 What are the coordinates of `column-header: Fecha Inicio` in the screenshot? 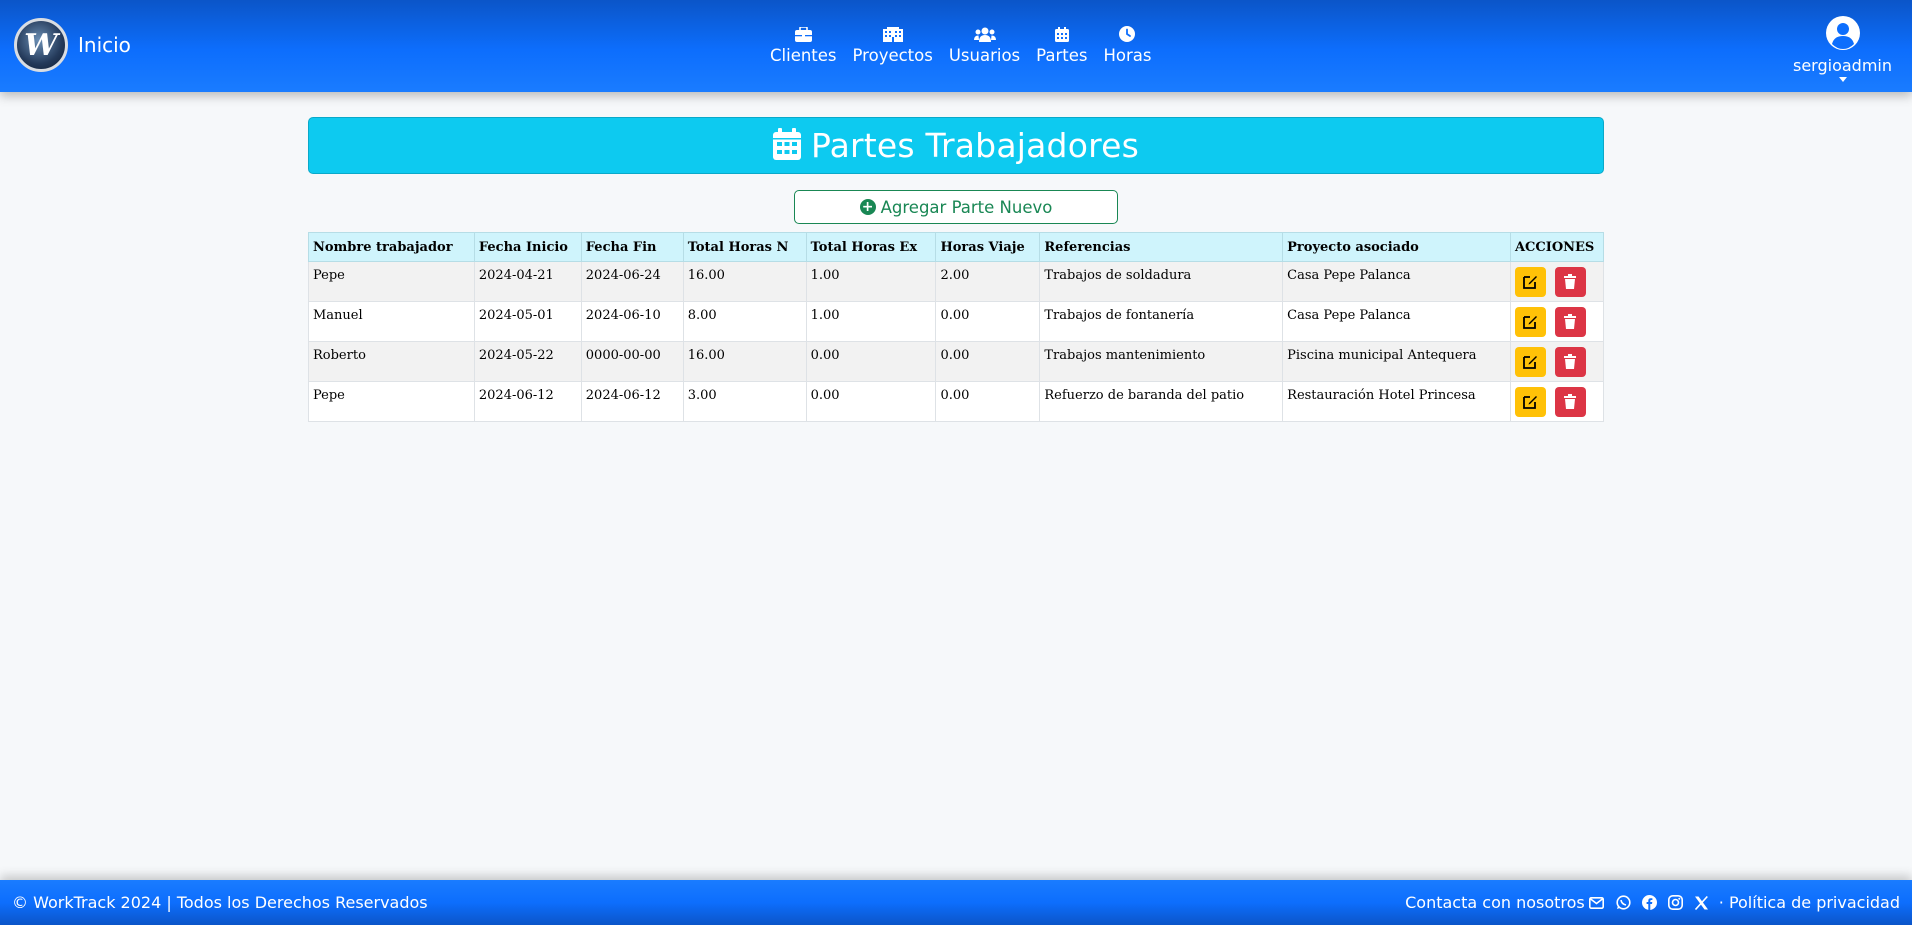 It's located at (527, 247).